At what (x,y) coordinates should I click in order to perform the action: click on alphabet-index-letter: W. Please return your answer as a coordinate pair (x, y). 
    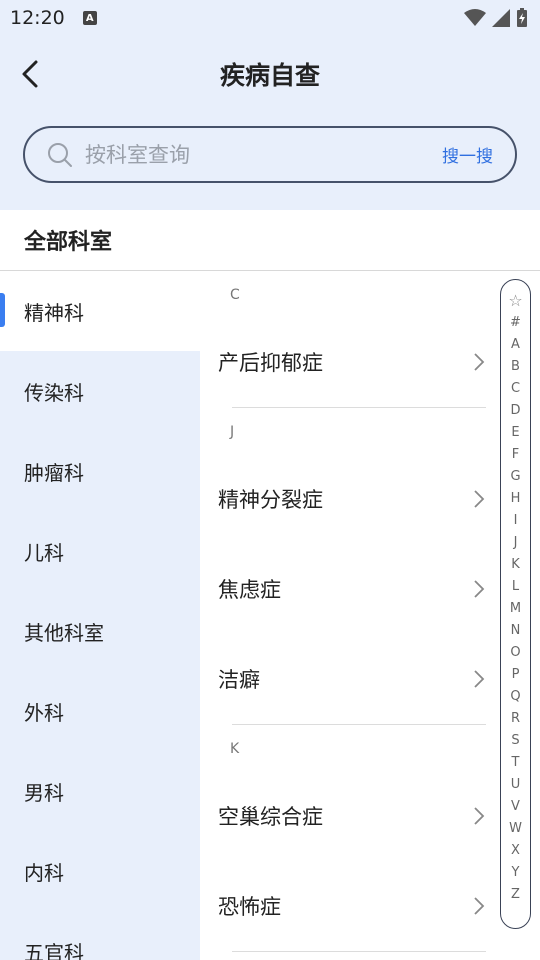
    Looking at the image, I should click on (515, 829).